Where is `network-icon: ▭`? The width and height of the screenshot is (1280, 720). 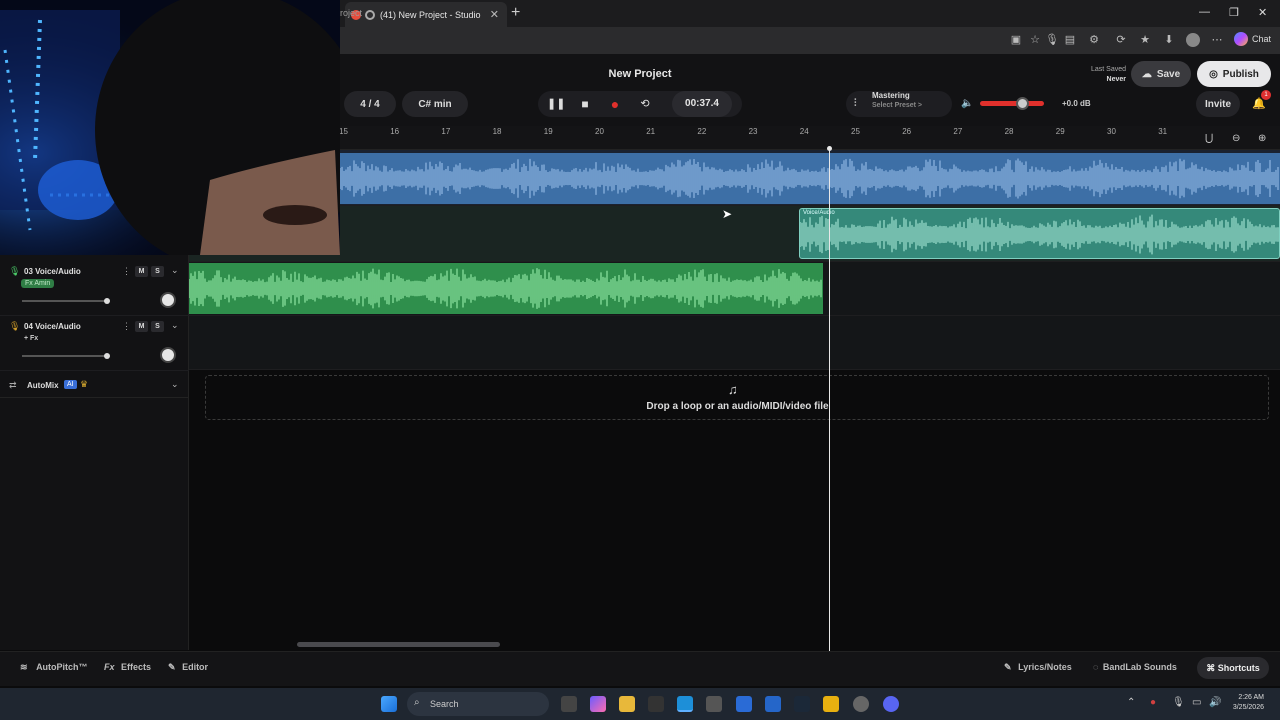 network-icon: ▭ is located at coordinates (1196, 702).